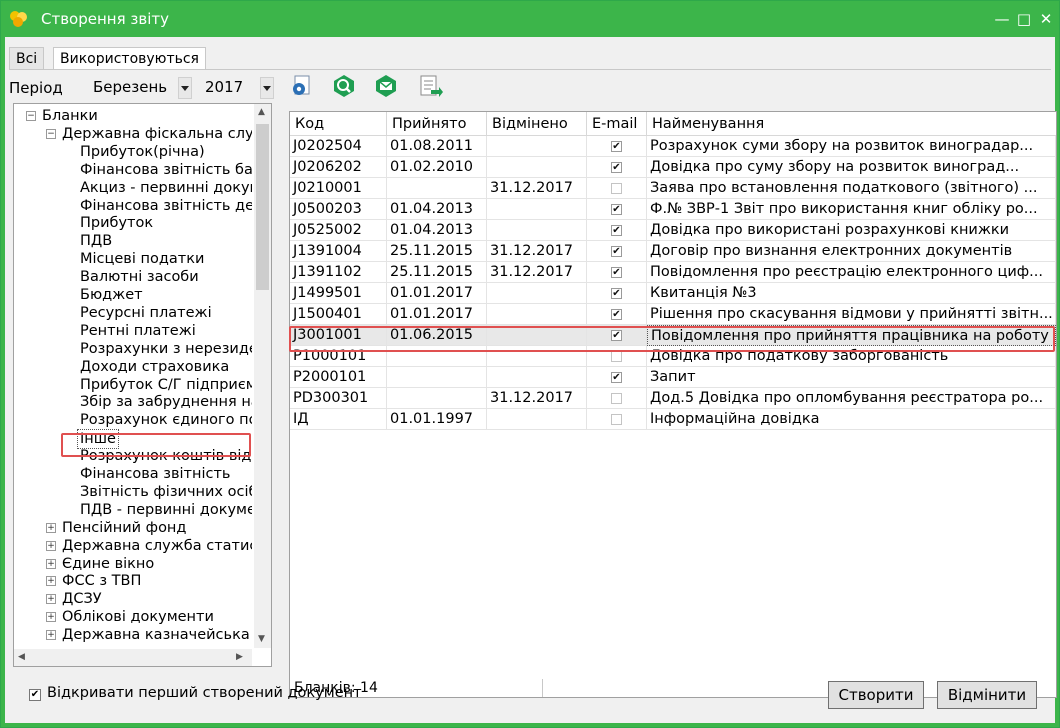 The image size is (1060, 728). What do you see at coordinates (262, 376) in the screenshot?
I see `tree-vertical-scrollbar: ▲ ▼` at bounding box center [262, 376].